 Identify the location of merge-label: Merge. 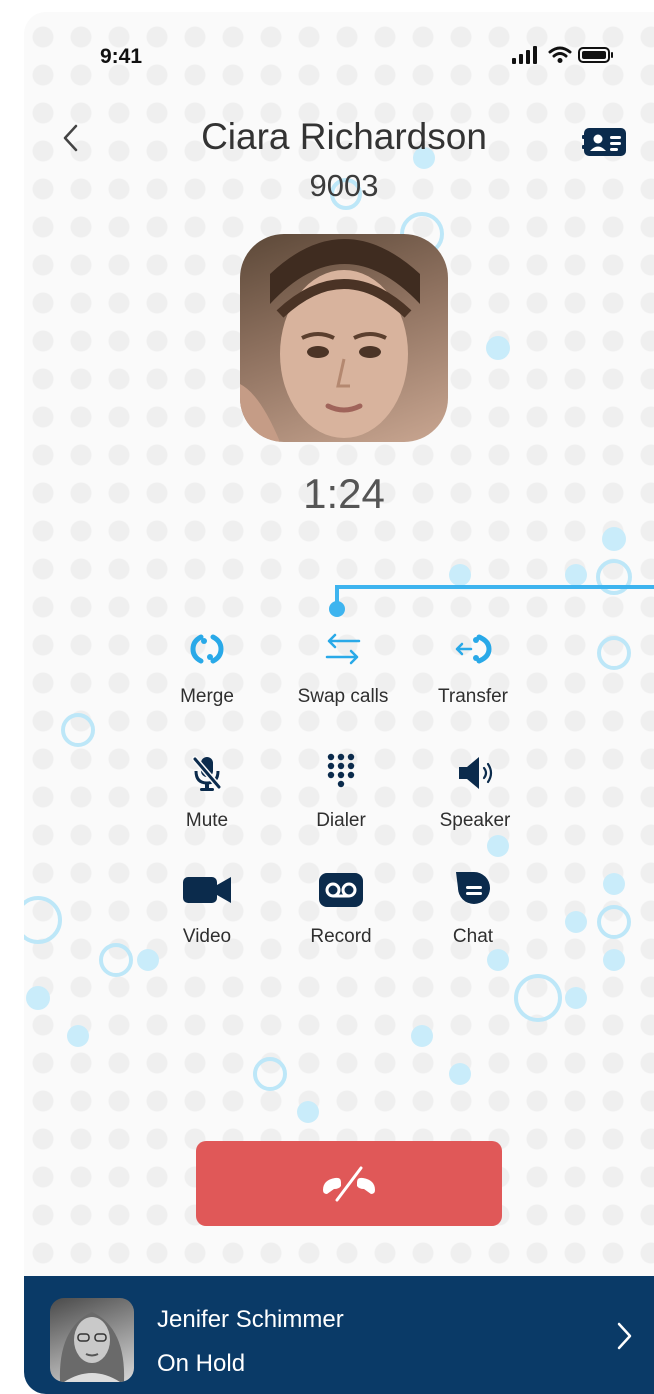
(207, 696).